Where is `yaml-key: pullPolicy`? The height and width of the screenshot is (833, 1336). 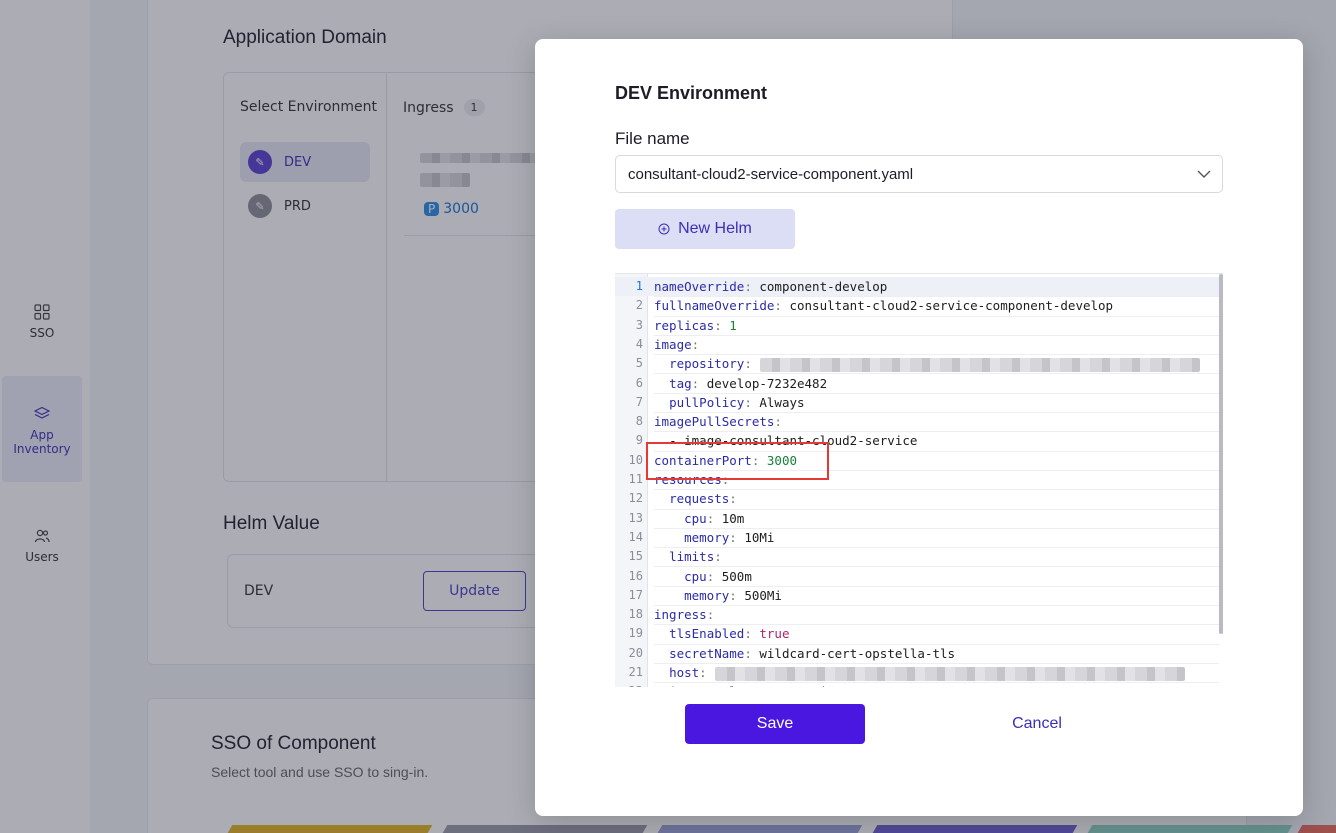 yaml-key: pullPolicy is located at coordinates (707, 402).